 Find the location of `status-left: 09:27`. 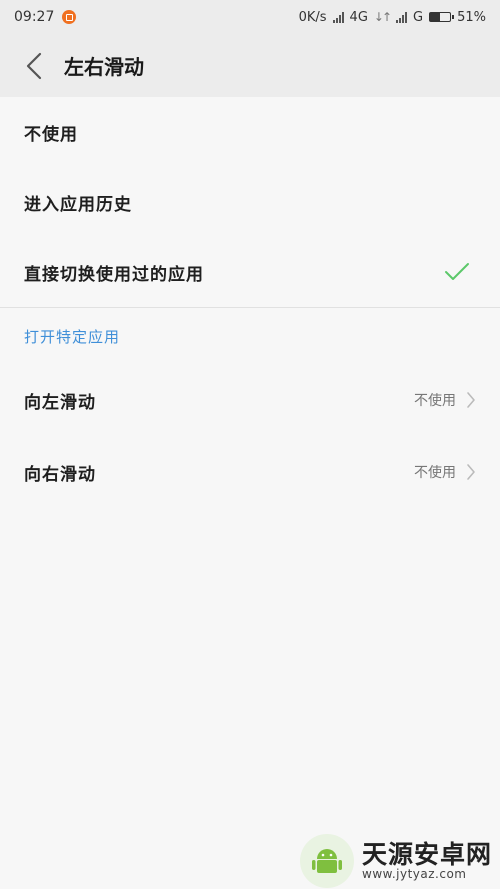

status-left: 09:27 is located at coordinates (45, 17).